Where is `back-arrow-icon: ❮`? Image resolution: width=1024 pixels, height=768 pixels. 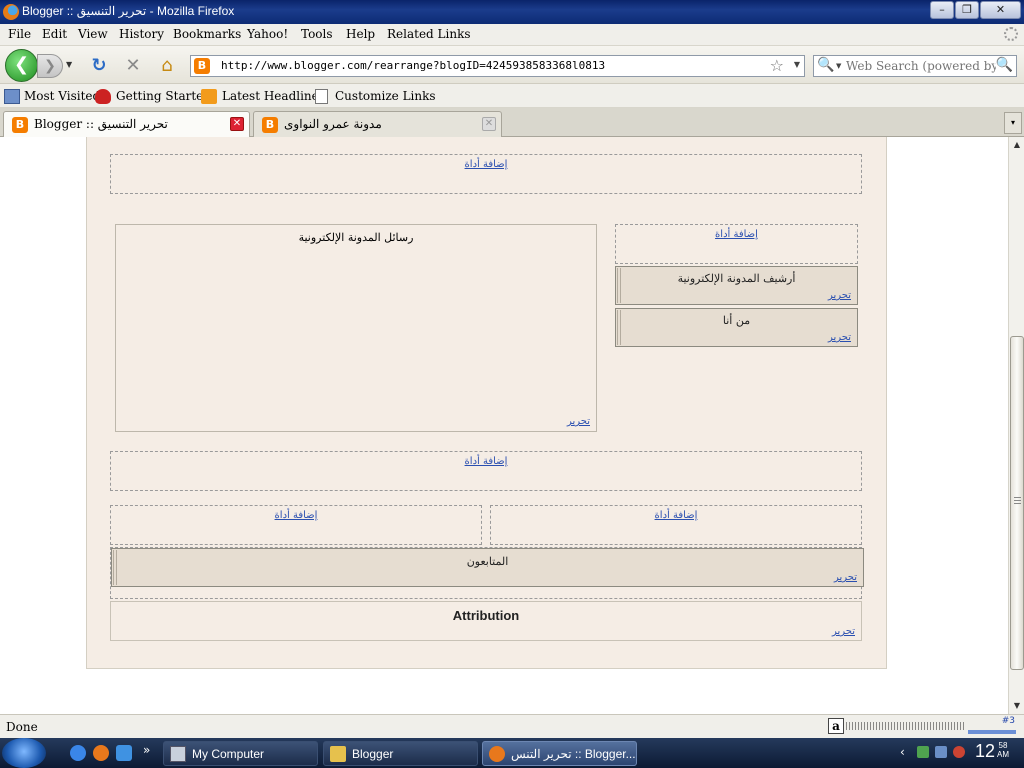
back-arrow-icon: ❮ is located at coordinates (21, 64).